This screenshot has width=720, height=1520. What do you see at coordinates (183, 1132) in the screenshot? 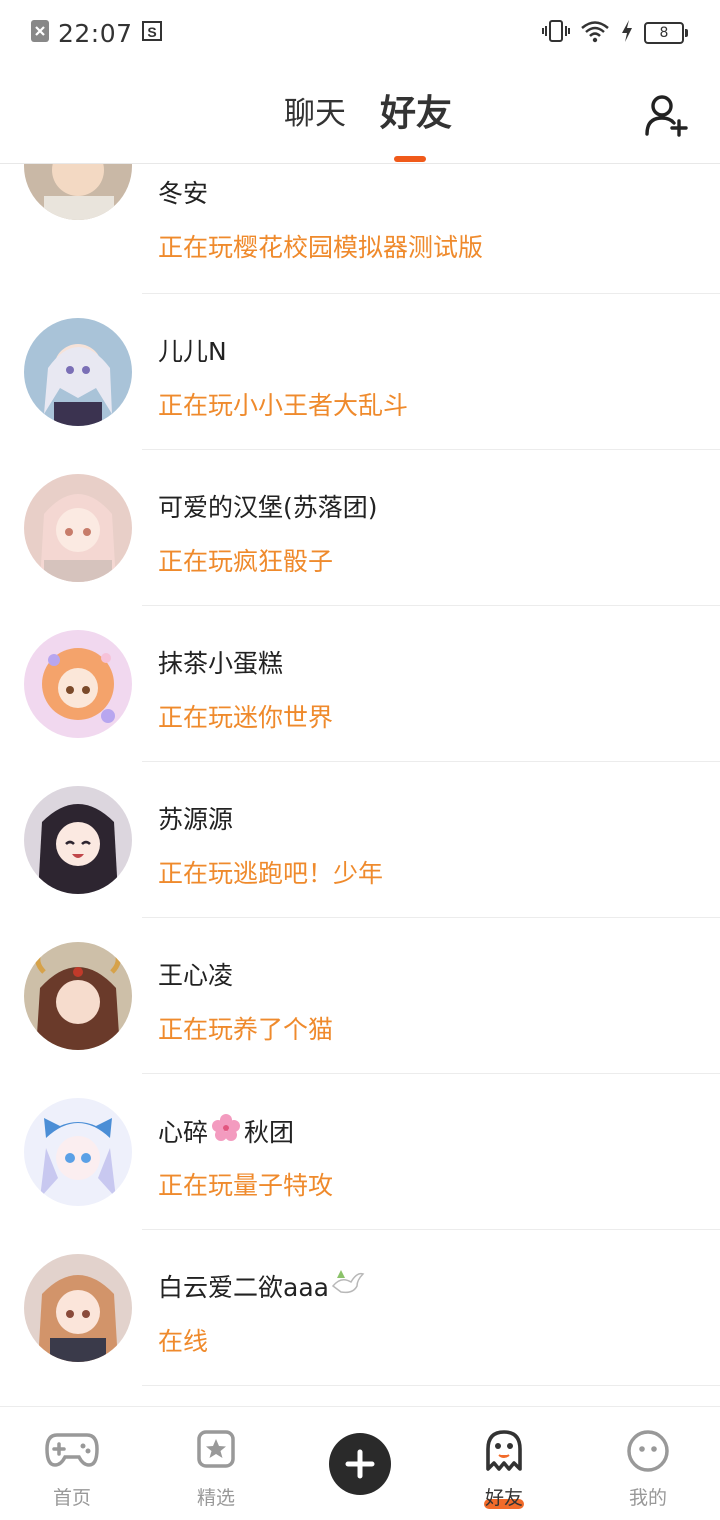
I see `friend-name-part: 心碎` at bounding box center [183, 1132].